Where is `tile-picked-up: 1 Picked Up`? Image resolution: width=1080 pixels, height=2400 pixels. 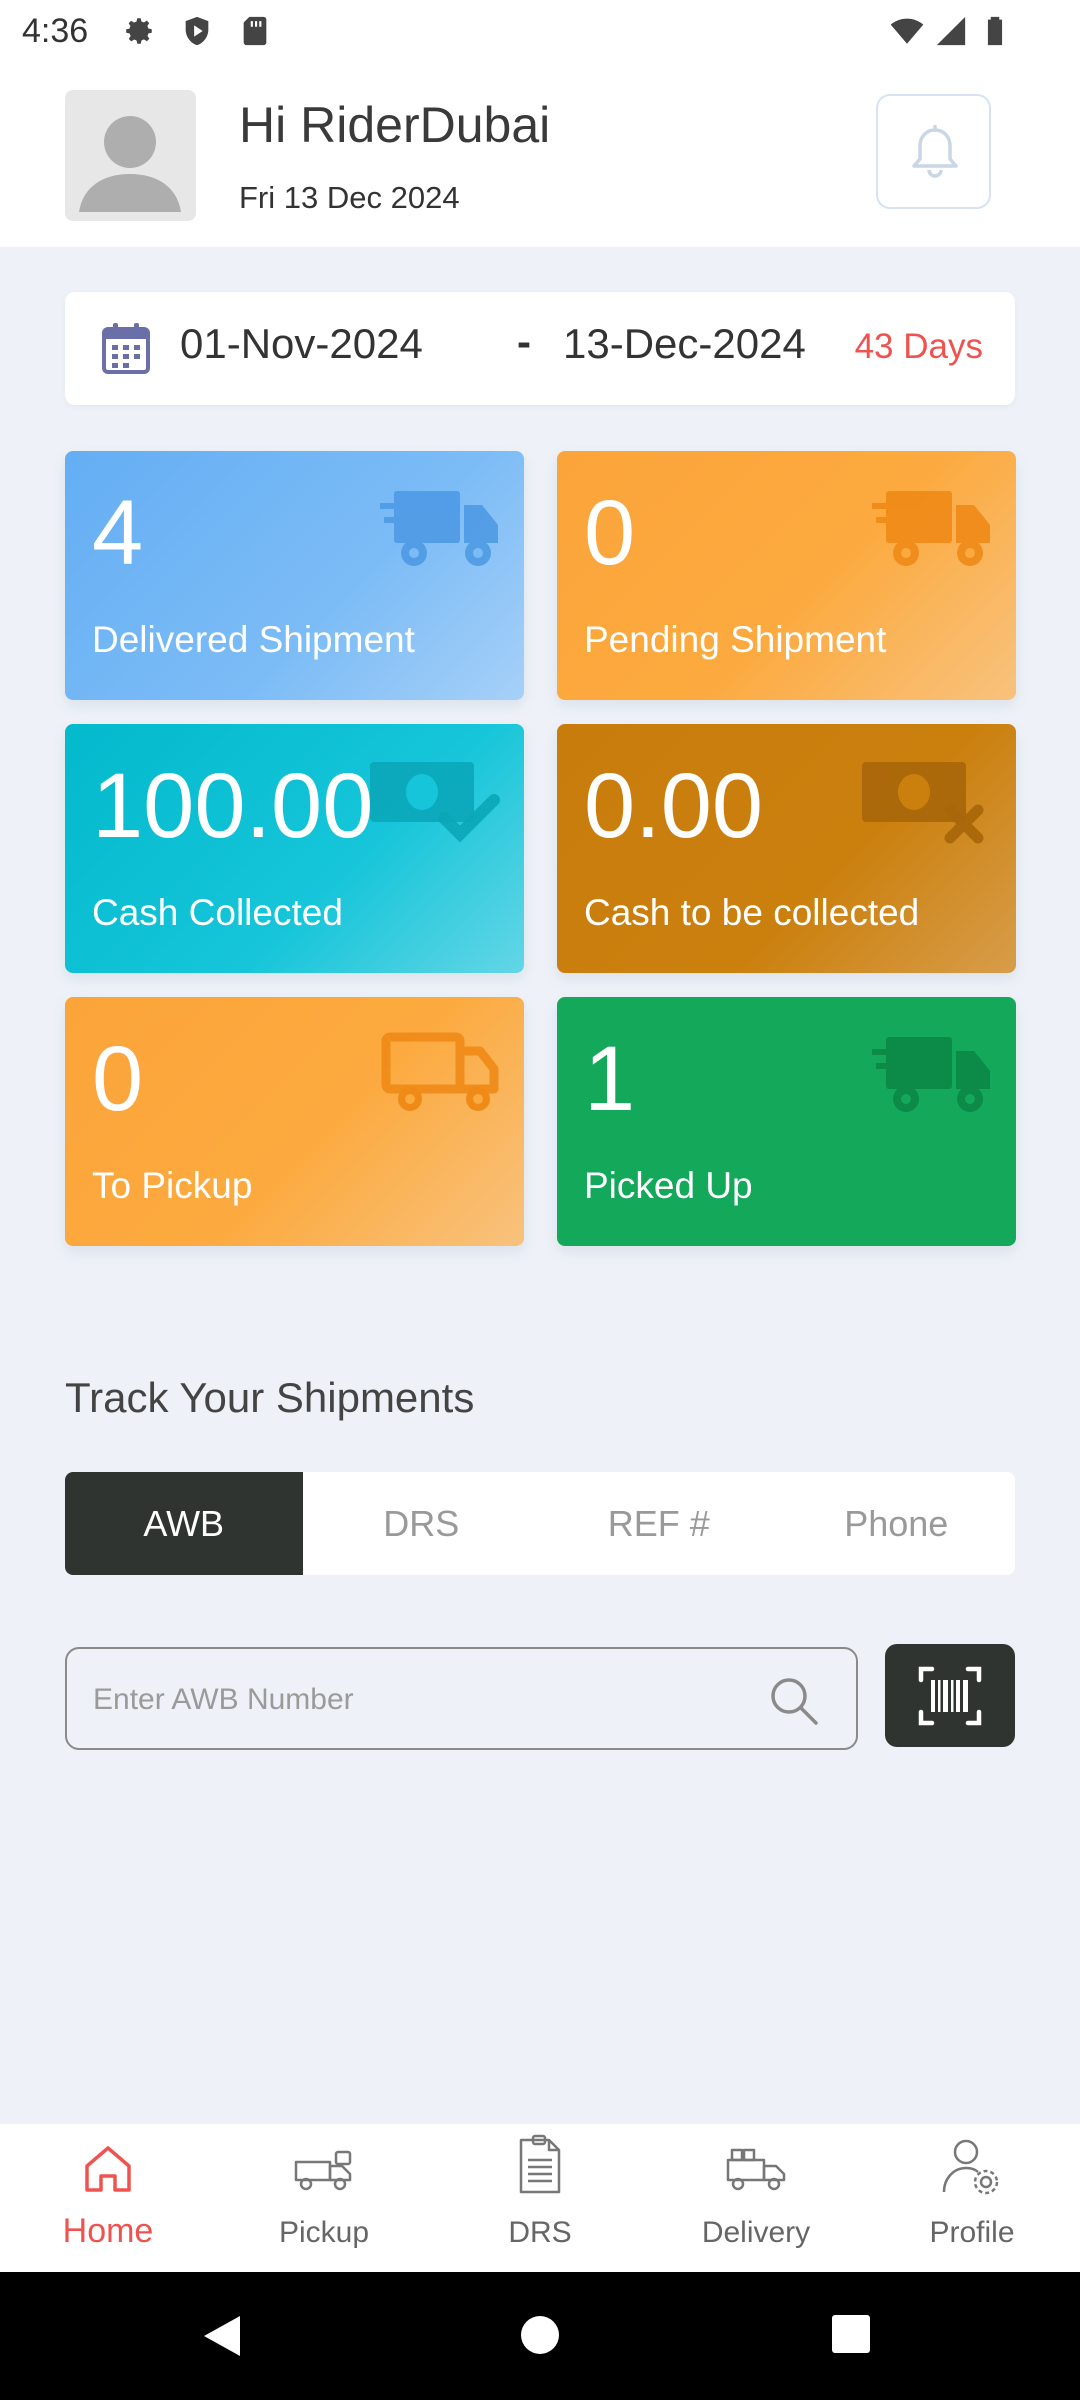
tile-picked-up: 1 Picked Up is located at coordinates (786, 1121).